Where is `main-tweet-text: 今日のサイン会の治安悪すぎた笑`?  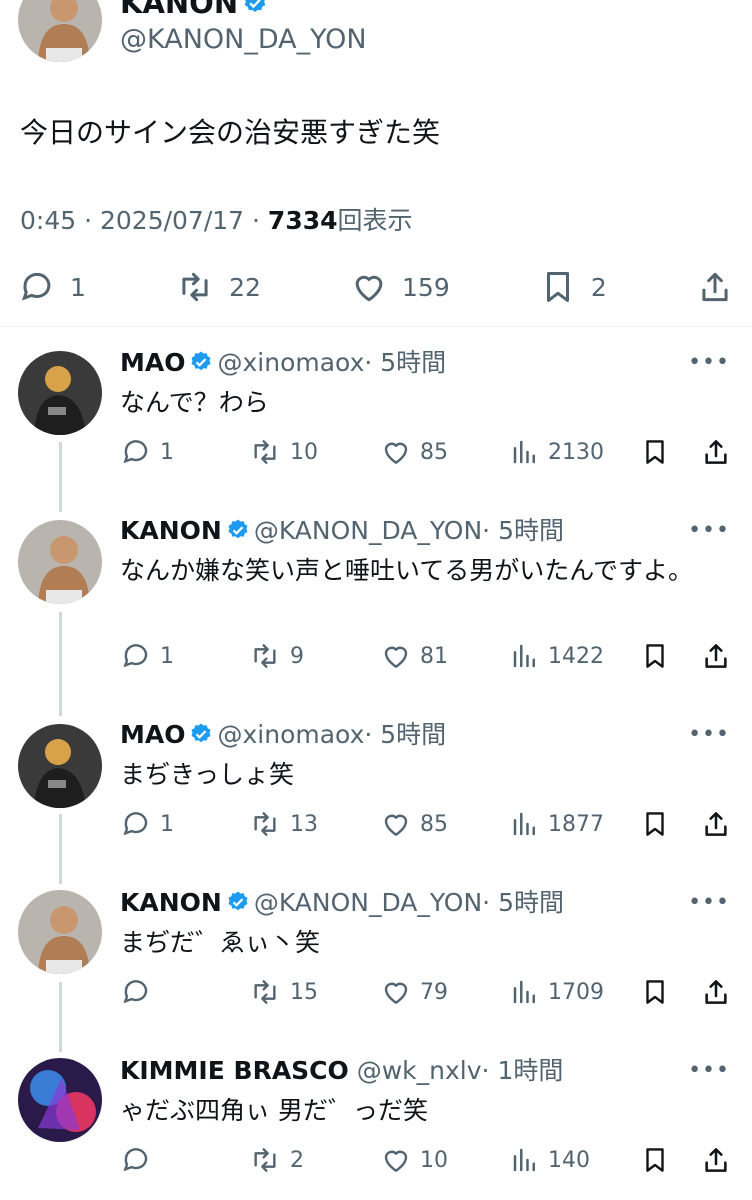
main-tweet-text: 今日のサイン会の治安悪すぎた笑 is located at coordinates (230, 132).